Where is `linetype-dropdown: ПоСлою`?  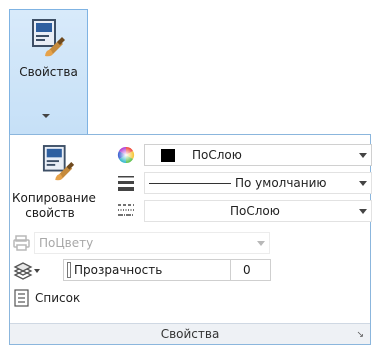 linetype-dropdown: ПоСлою is located at coordinates (258, 211).